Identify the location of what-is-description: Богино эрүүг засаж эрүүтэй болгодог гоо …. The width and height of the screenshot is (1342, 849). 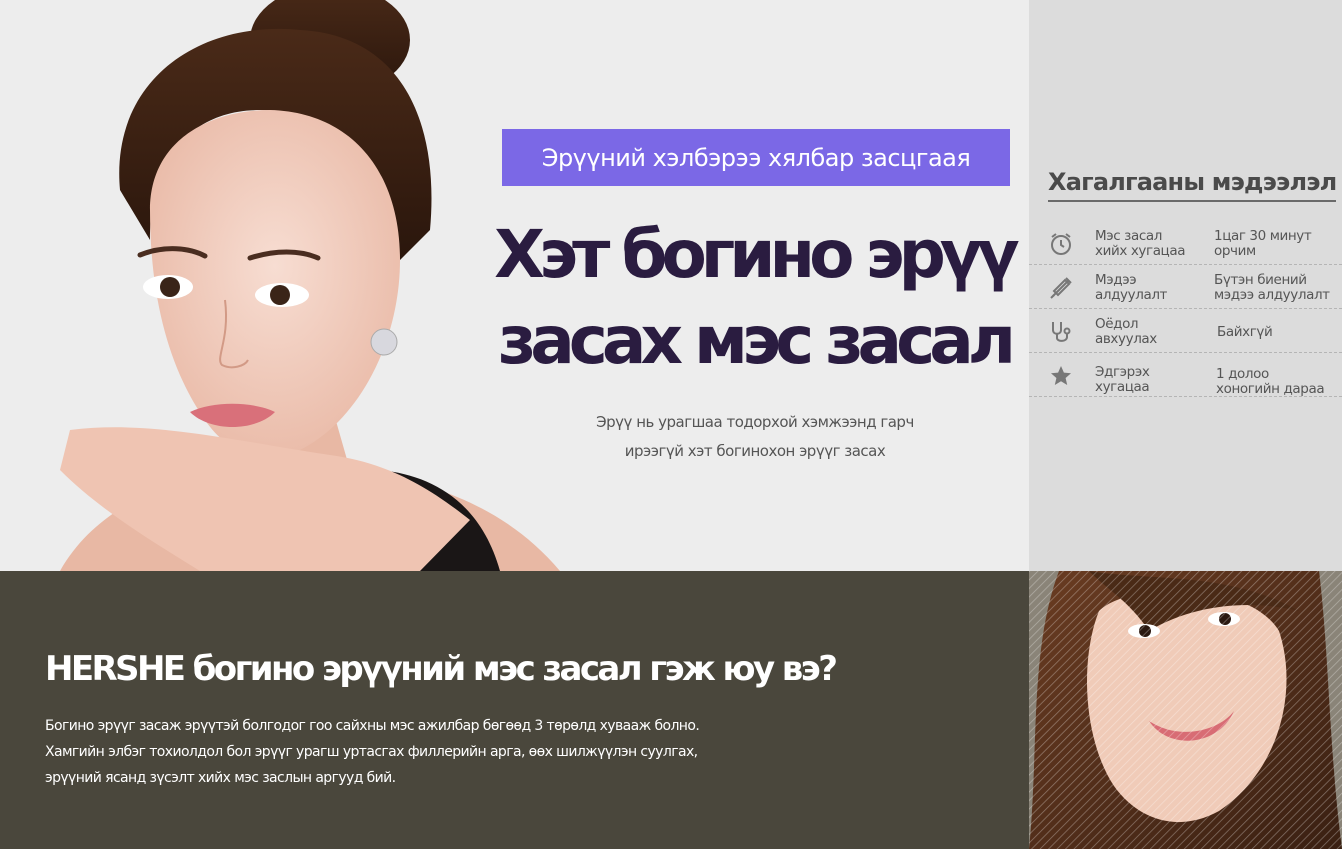
(435, 752).